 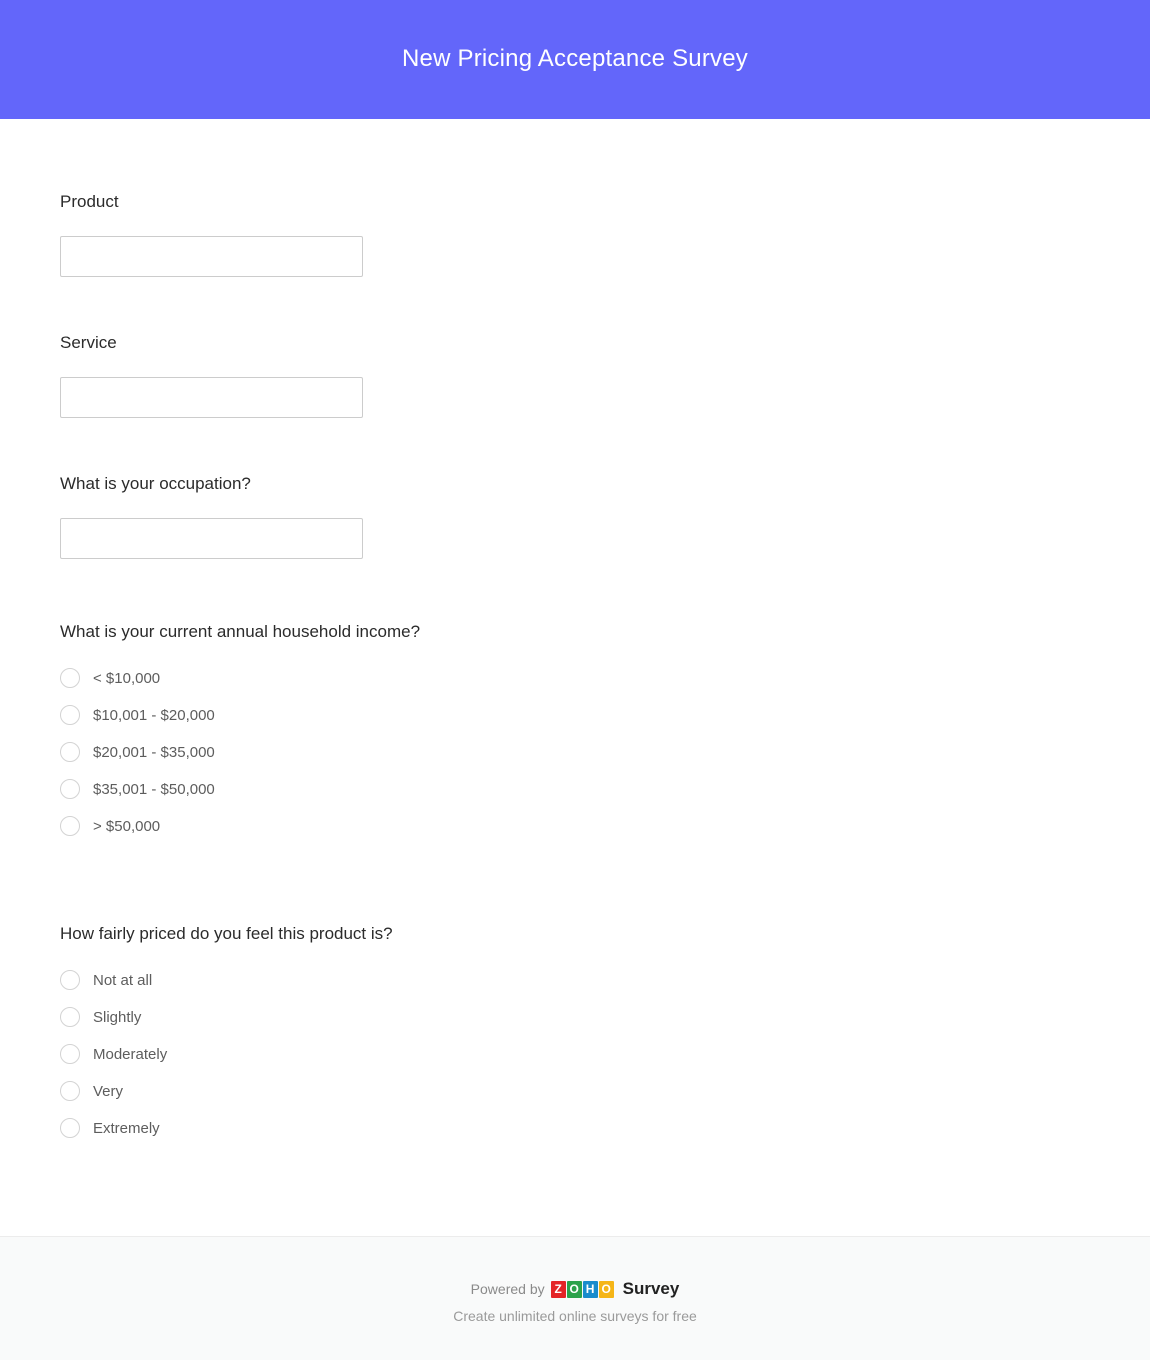 I want to click on radio-option: $20,001 - $35,000, so click(x=575, y=752).